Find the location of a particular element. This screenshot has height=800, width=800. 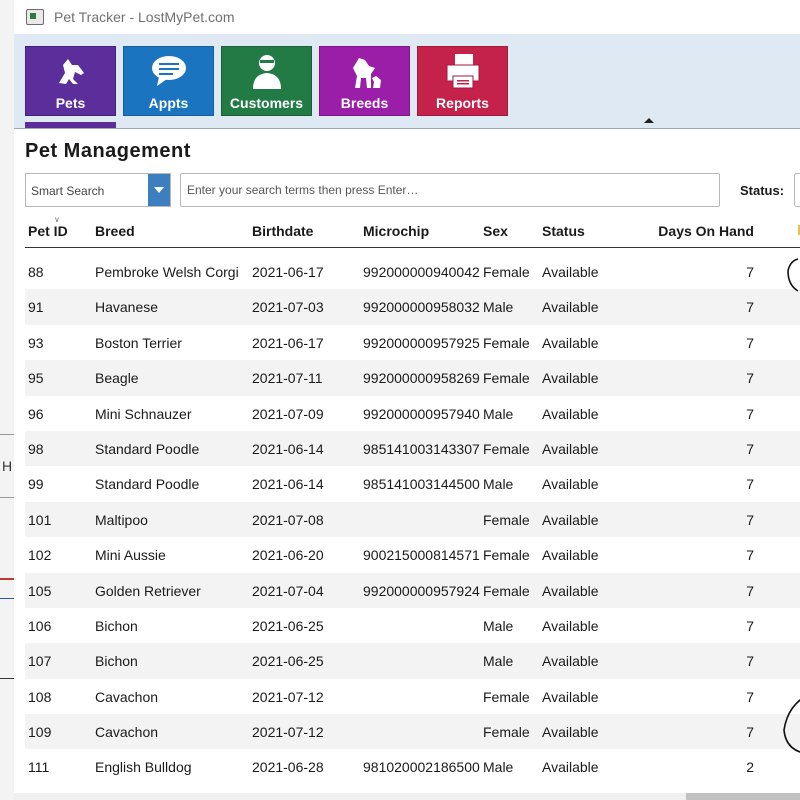

cell-microchip: 981020002186500 is located at coordinates (421, 767).